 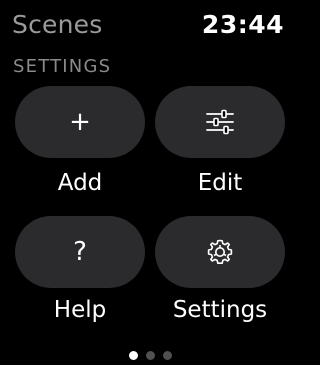 What do you see at coordinates (57, 24) in the screenshot?
I see `app-title: Scenes` at bounding box center [57, 24].